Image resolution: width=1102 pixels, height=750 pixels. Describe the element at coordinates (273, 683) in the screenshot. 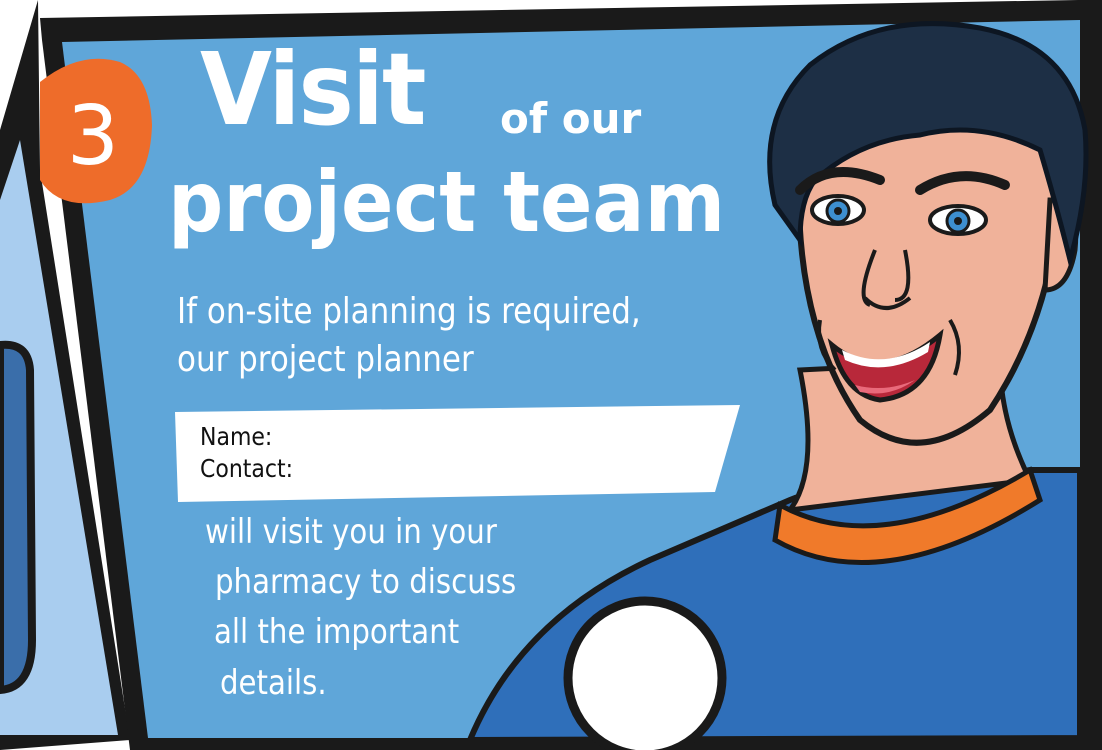

I see `body-line-4: details.` at that location.